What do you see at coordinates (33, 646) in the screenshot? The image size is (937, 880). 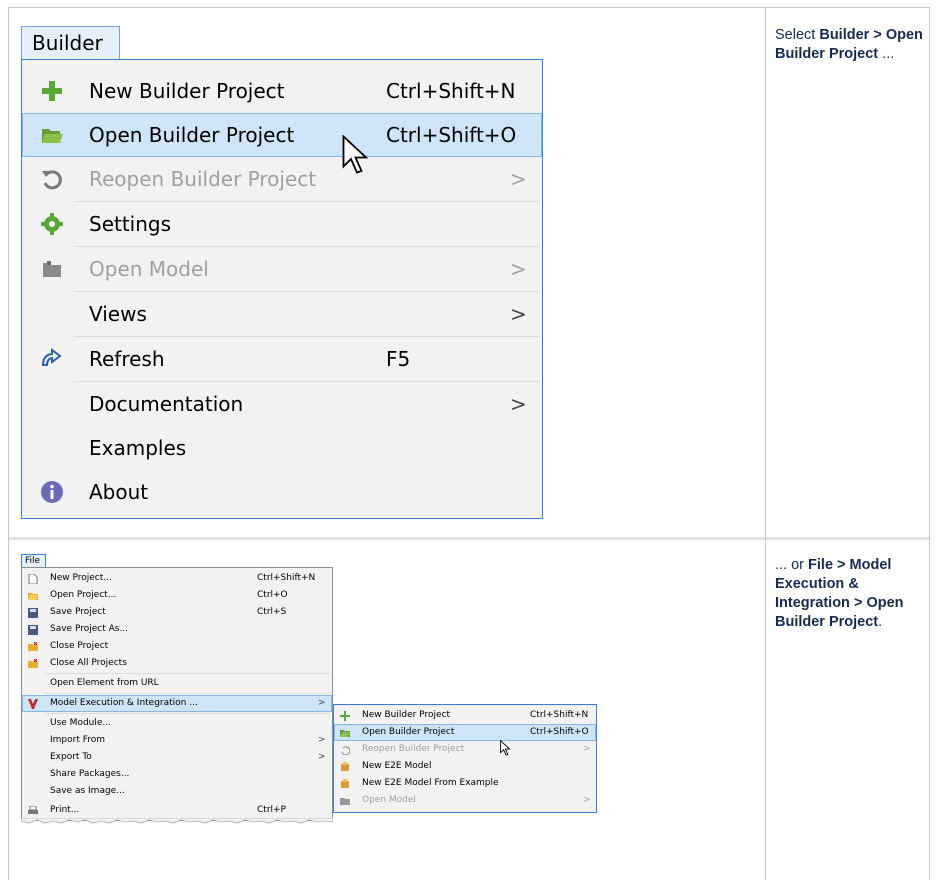 I see `close-folder-icon` at bounding box center [33, 646].